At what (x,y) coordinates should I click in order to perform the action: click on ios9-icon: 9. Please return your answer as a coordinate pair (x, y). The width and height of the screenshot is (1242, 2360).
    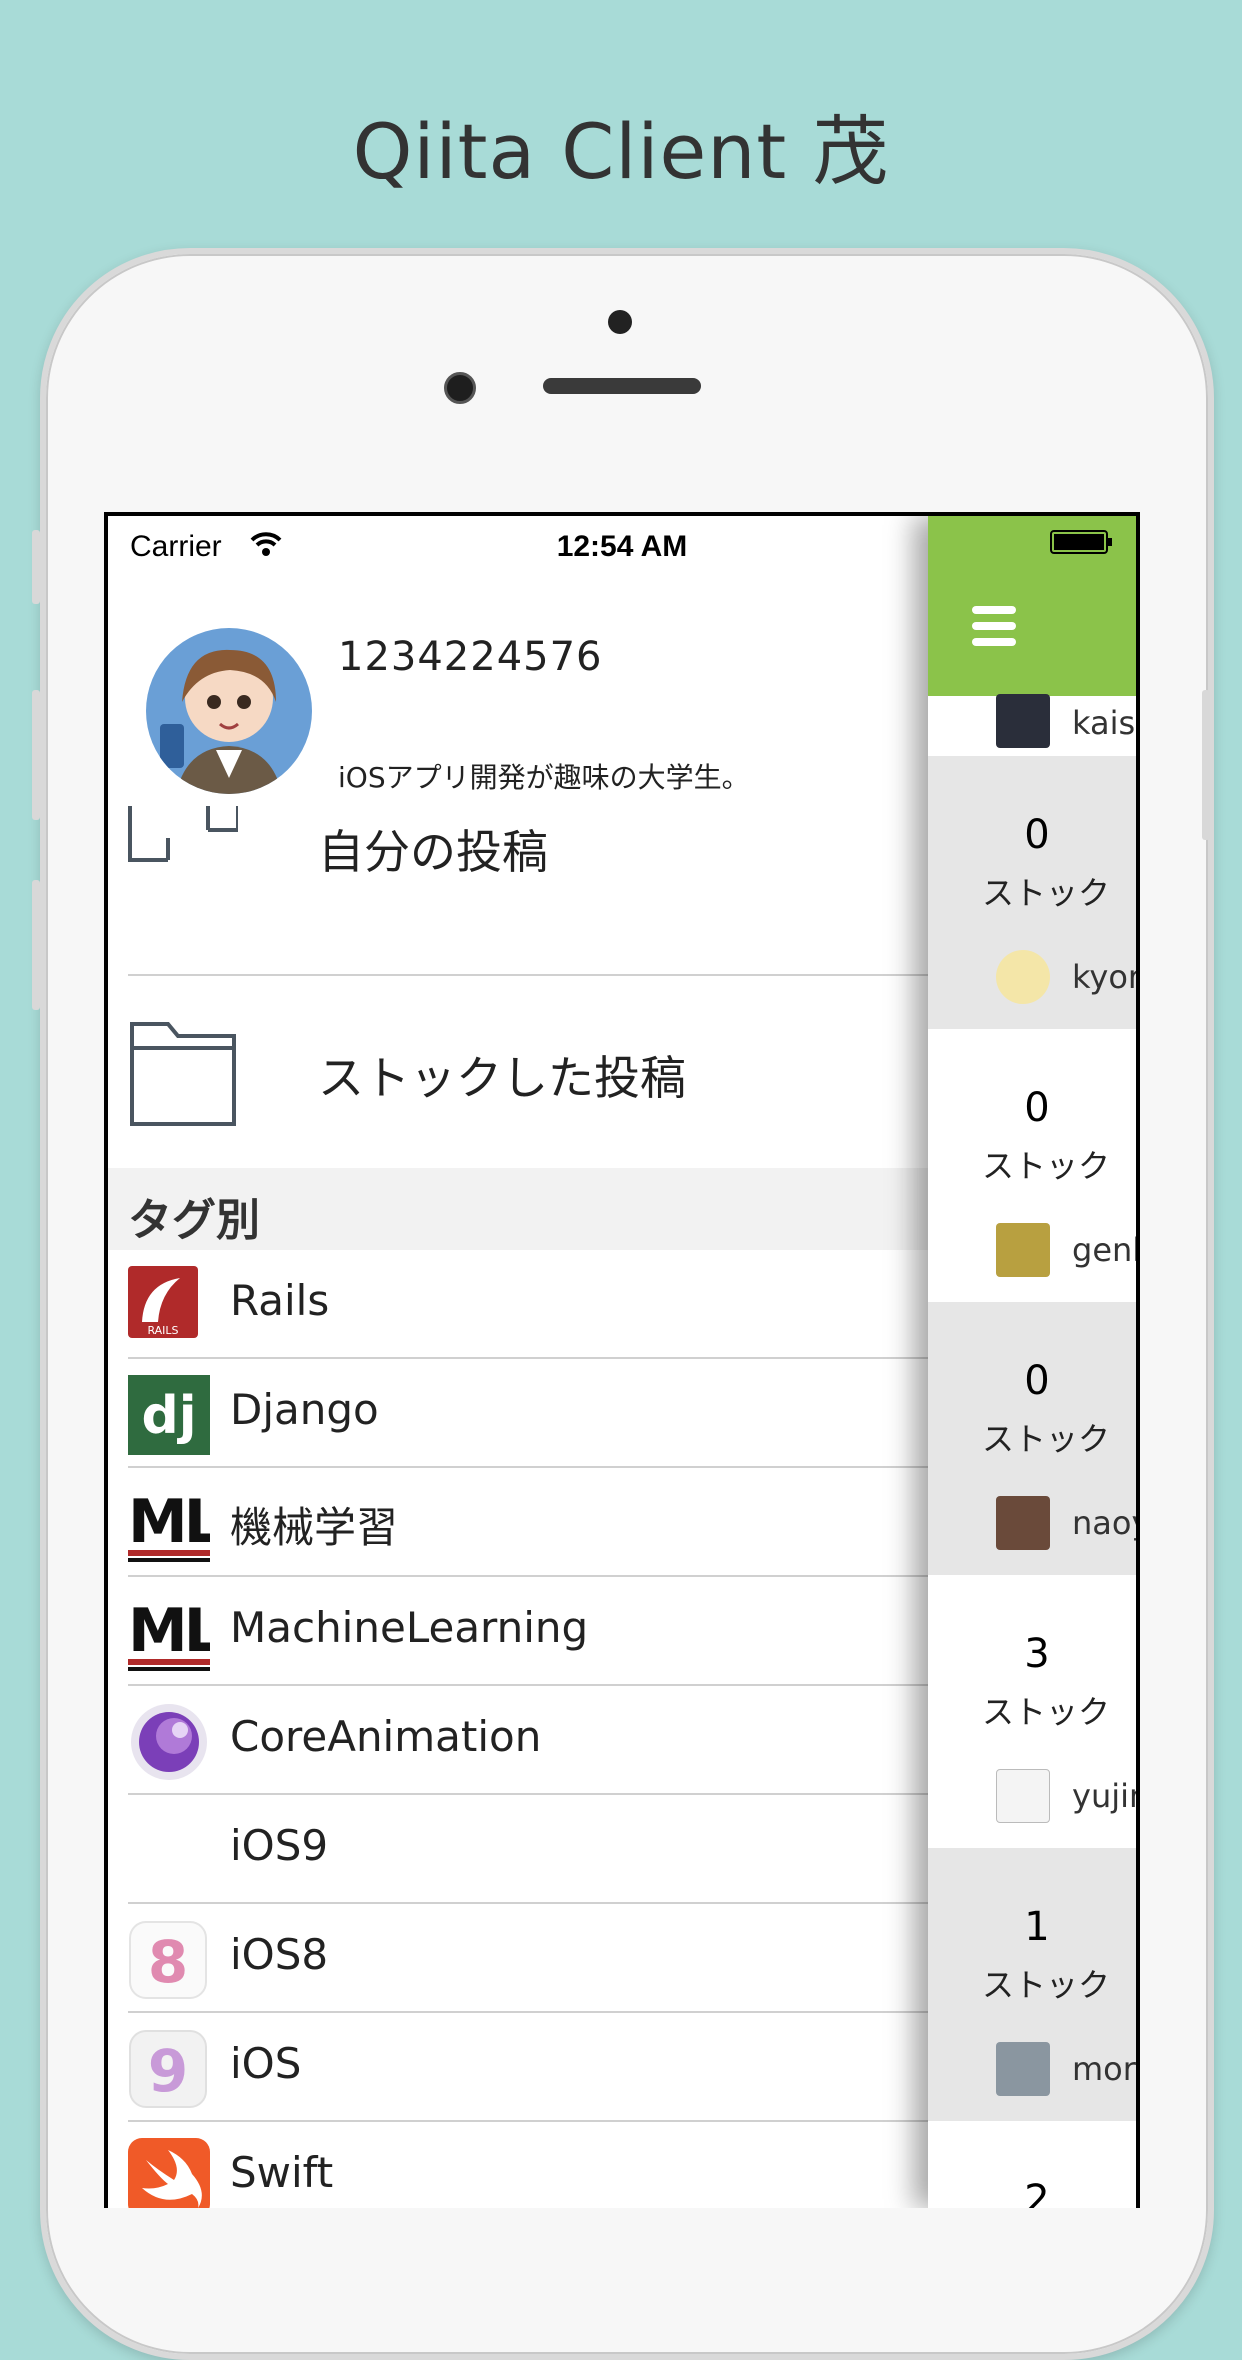
    Looking at the image, I should click on (169, 2068).